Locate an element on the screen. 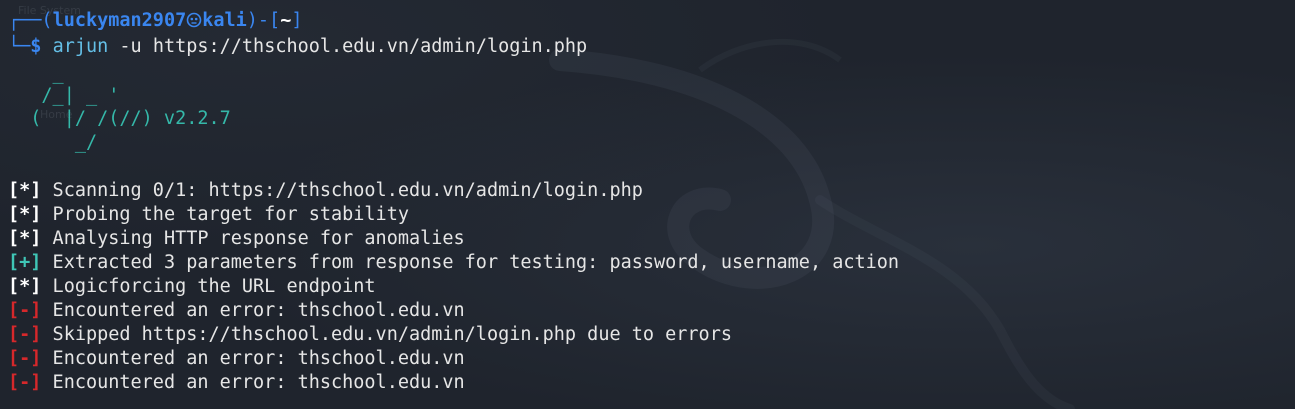 The image size is (1295, 409). prompt-frame-top: ┌──( is located at coordinates (30, 20).